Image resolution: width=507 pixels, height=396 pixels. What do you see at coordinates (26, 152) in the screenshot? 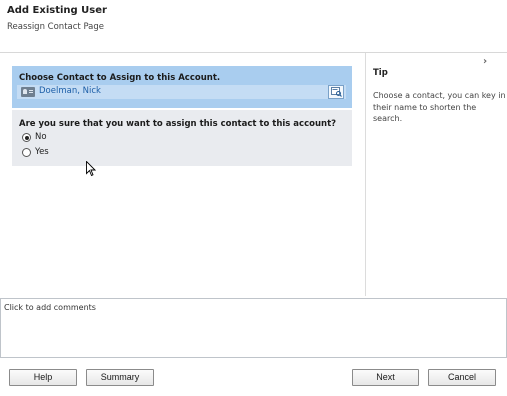
I see `radio-yes` at bounding box center [26, 152].